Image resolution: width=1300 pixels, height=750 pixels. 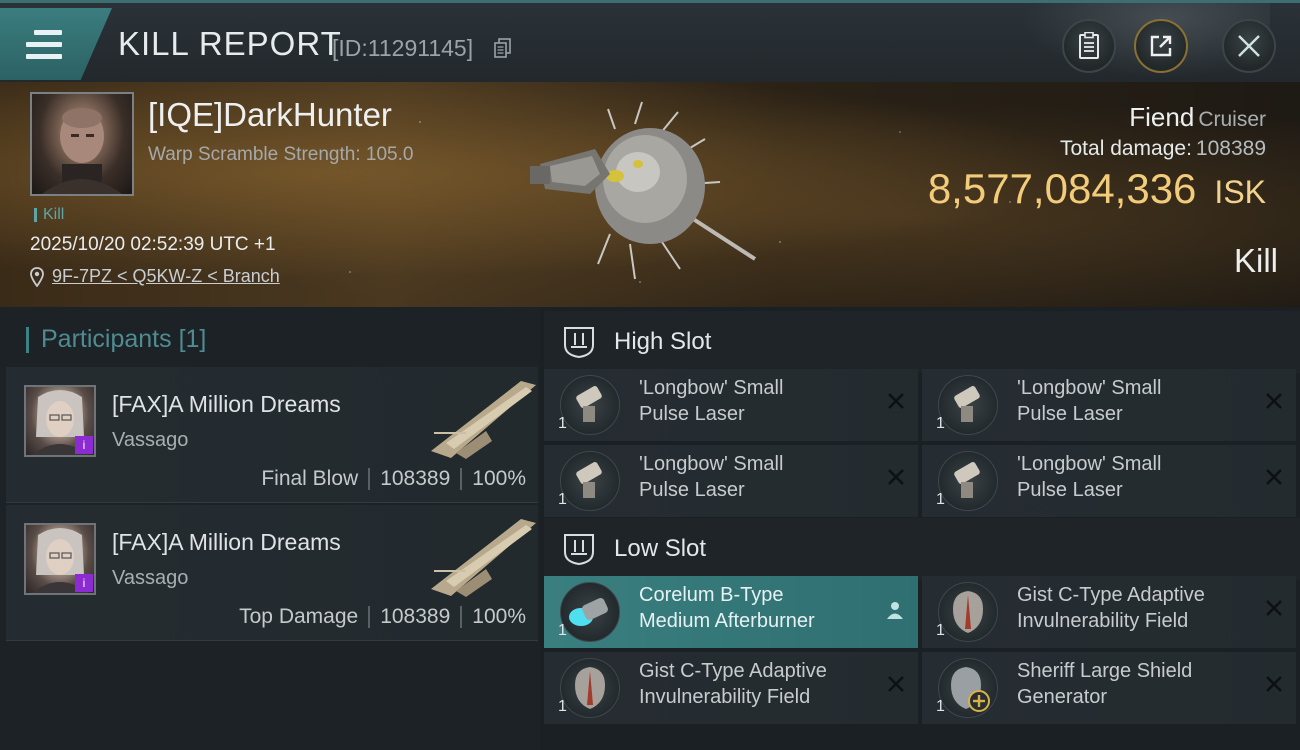 I want to click on isk-value: 8,577,084,336 ISK, so click(x=1097, y=189).